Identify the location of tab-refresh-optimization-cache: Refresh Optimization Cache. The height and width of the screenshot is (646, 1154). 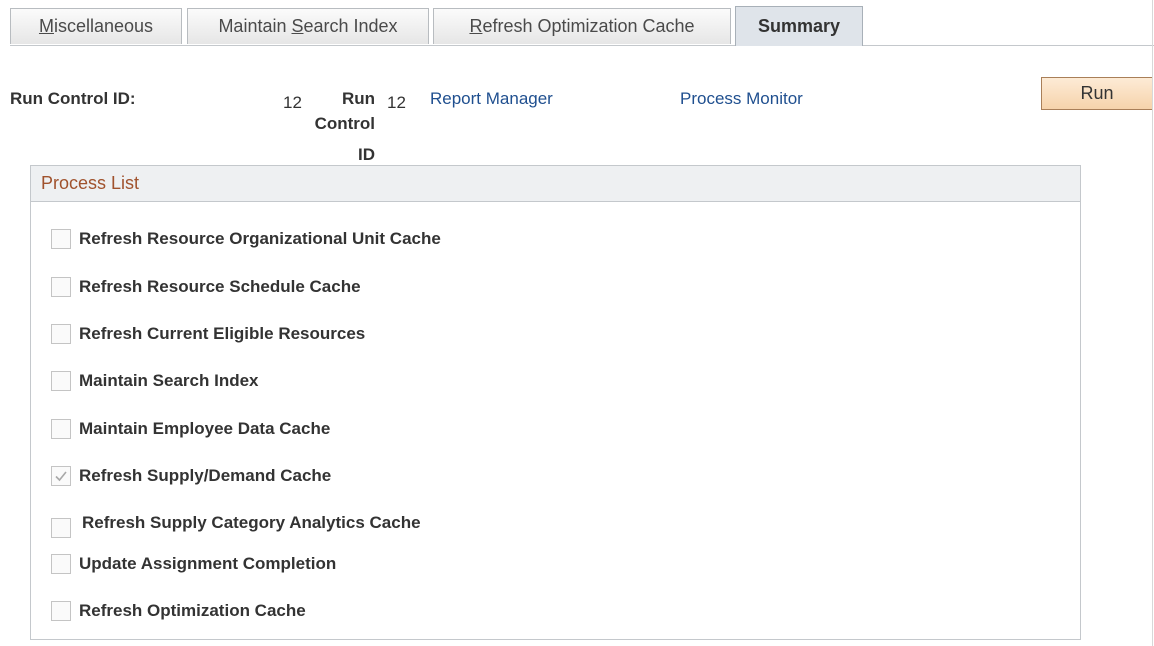
(582, 26).